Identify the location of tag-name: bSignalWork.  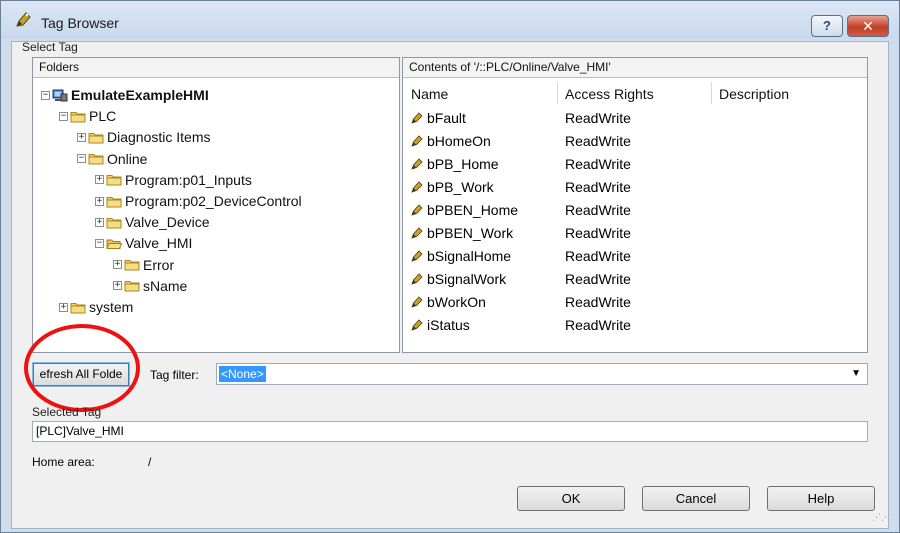
(467, 279).